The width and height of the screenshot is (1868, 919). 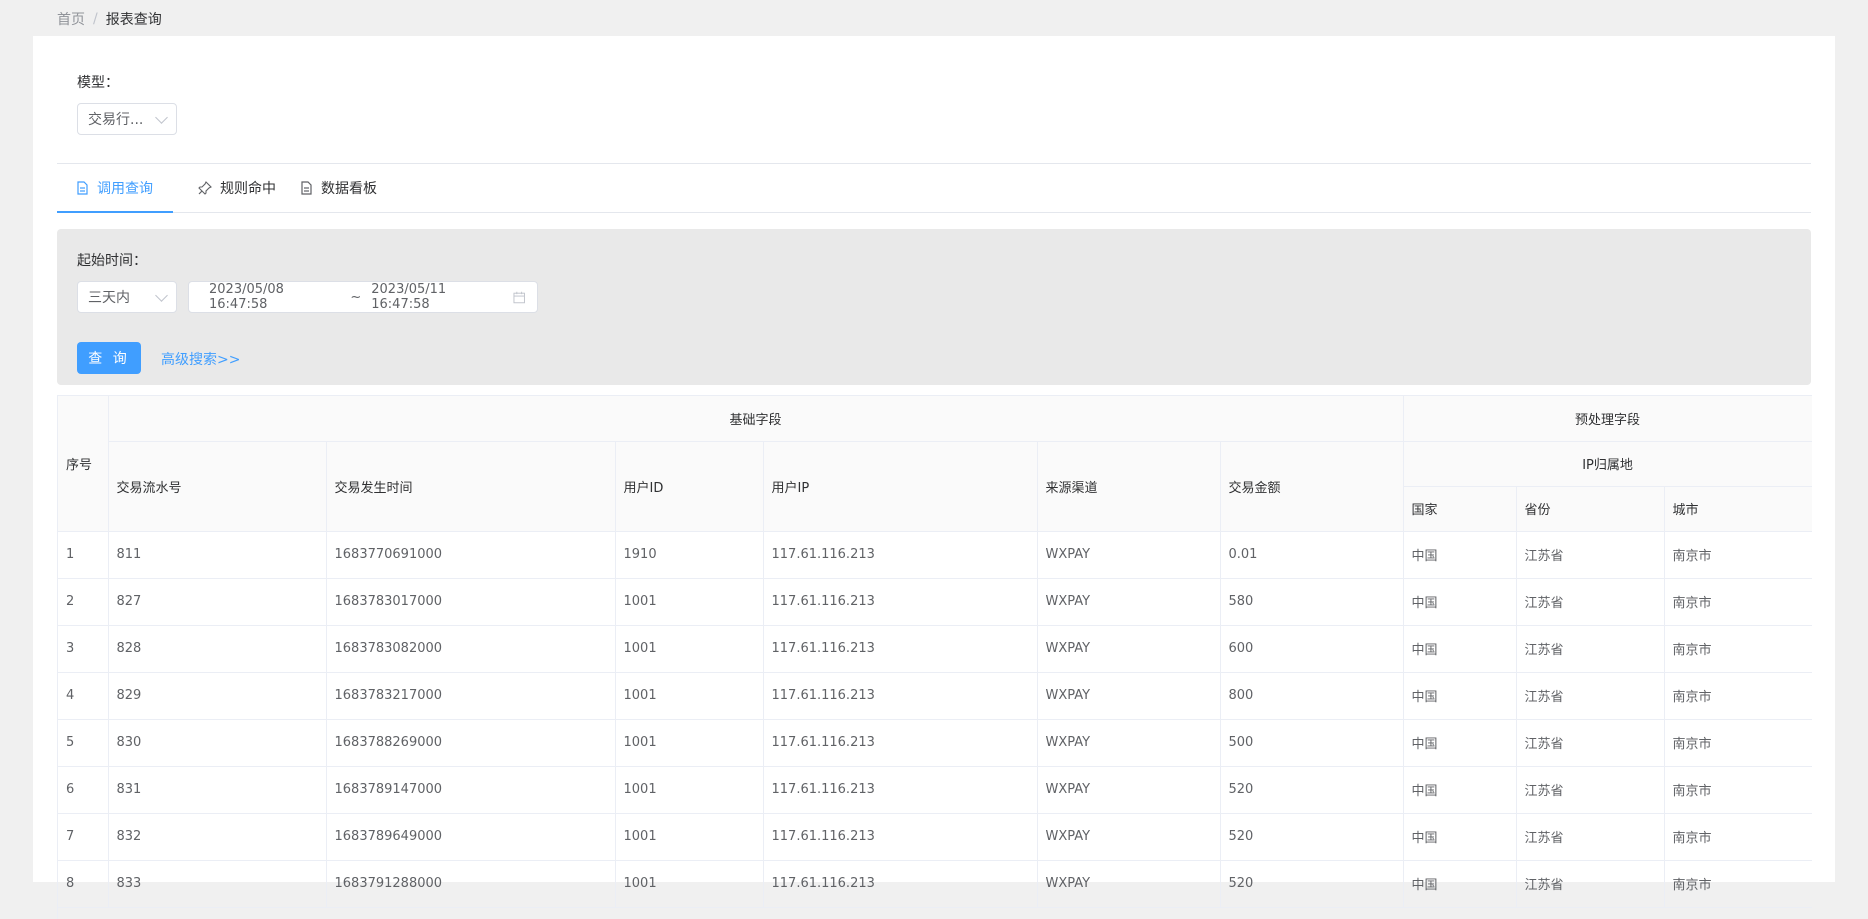 I want to click on breadcrumb-current: 报表查询, so click(x=133, y=20).